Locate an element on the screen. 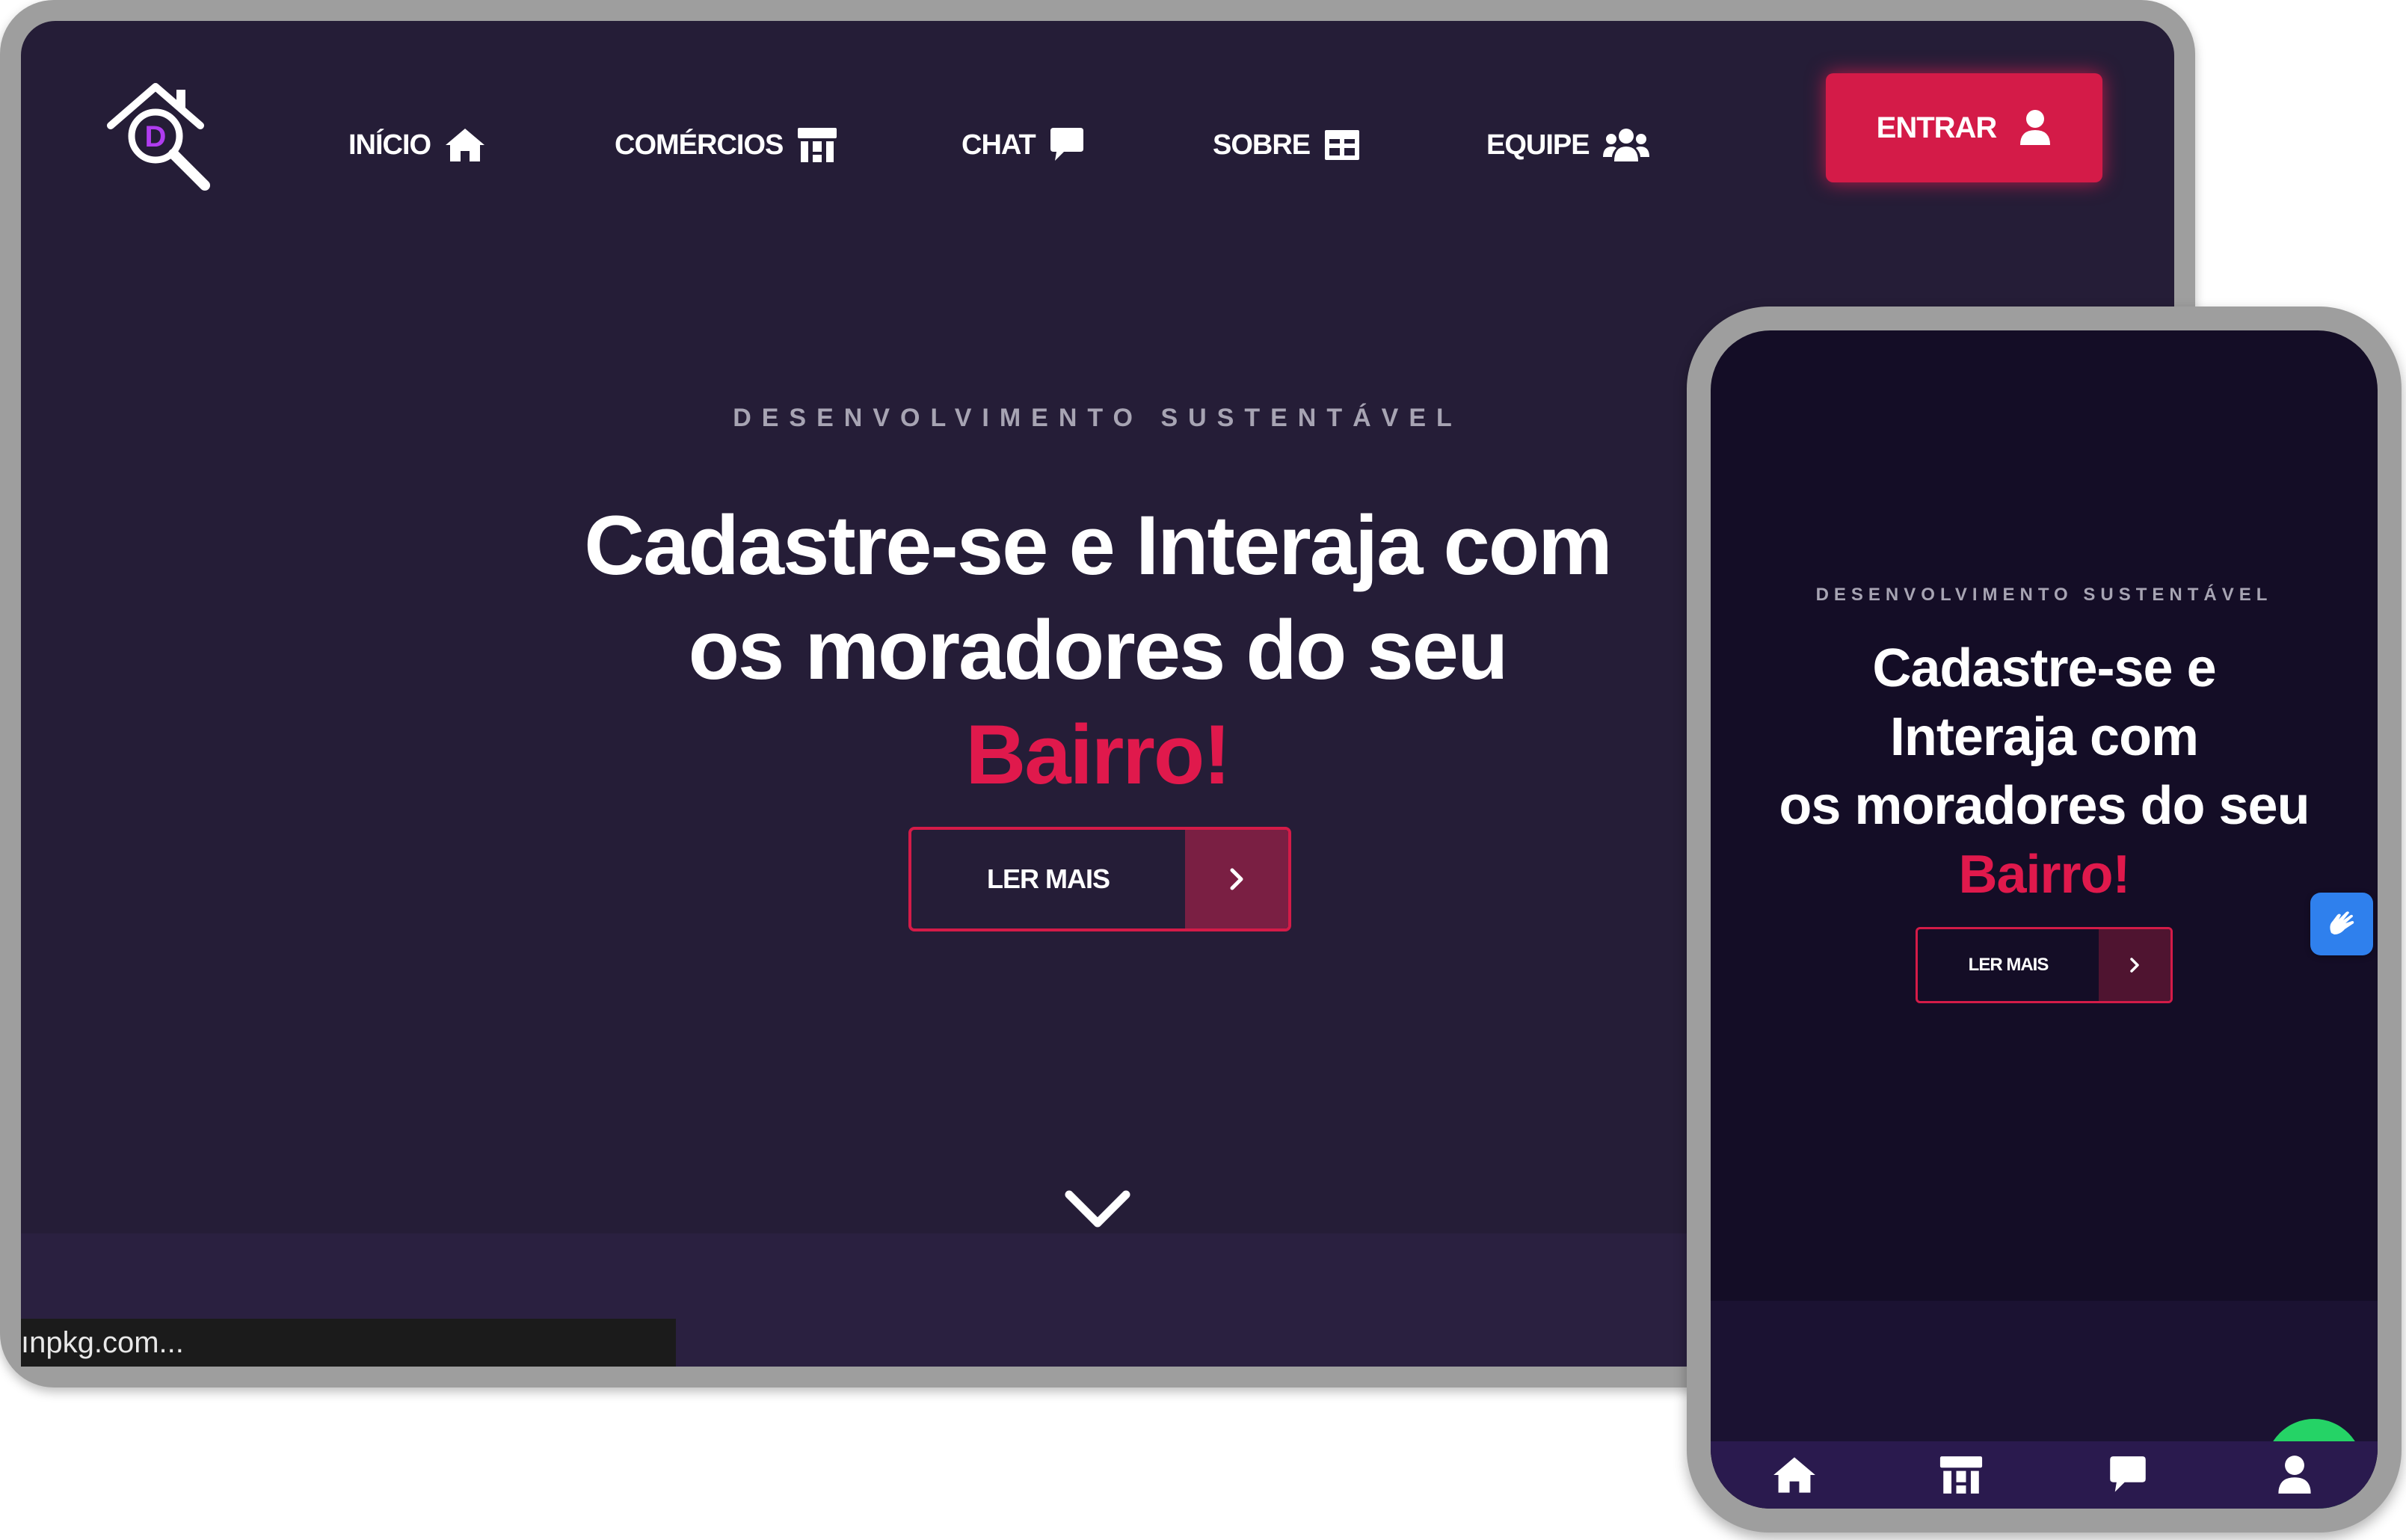 The width and height of the screenshot is (2406, 1540). login-label: ENTRAR is located at coordinates (1937, 127).